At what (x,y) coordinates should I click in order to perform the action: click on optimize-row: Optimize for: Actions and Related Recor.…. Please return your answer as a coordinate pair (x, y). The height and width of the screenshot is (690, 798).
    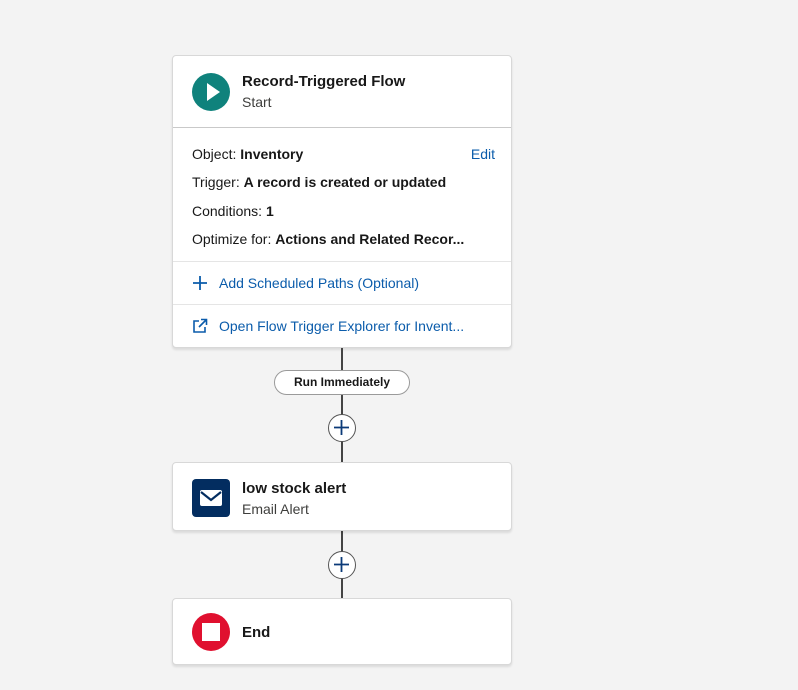
    Looking at the image, I should click on (328, 239).